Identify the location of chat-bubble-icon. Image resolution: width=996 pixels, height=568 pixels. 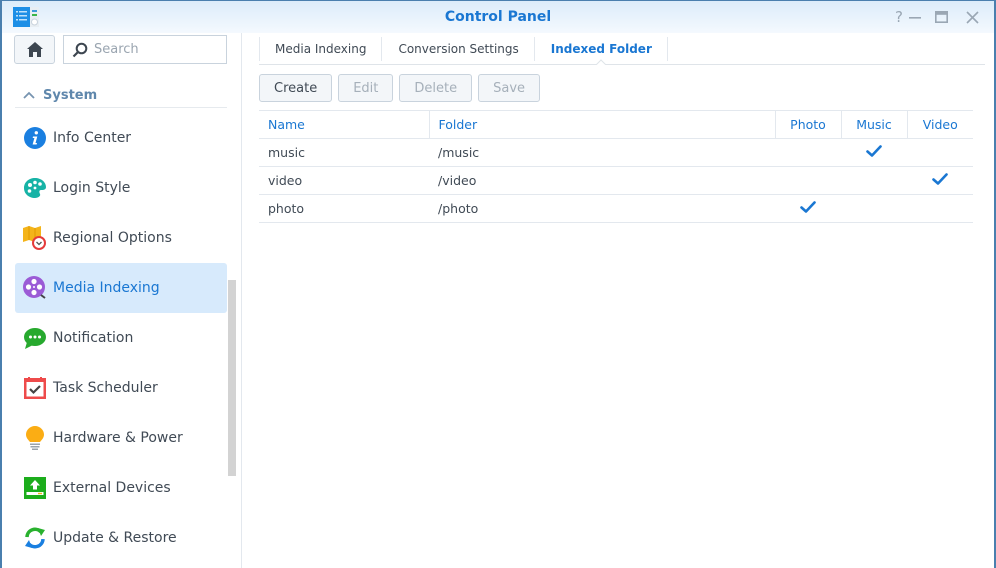
(35, 338).